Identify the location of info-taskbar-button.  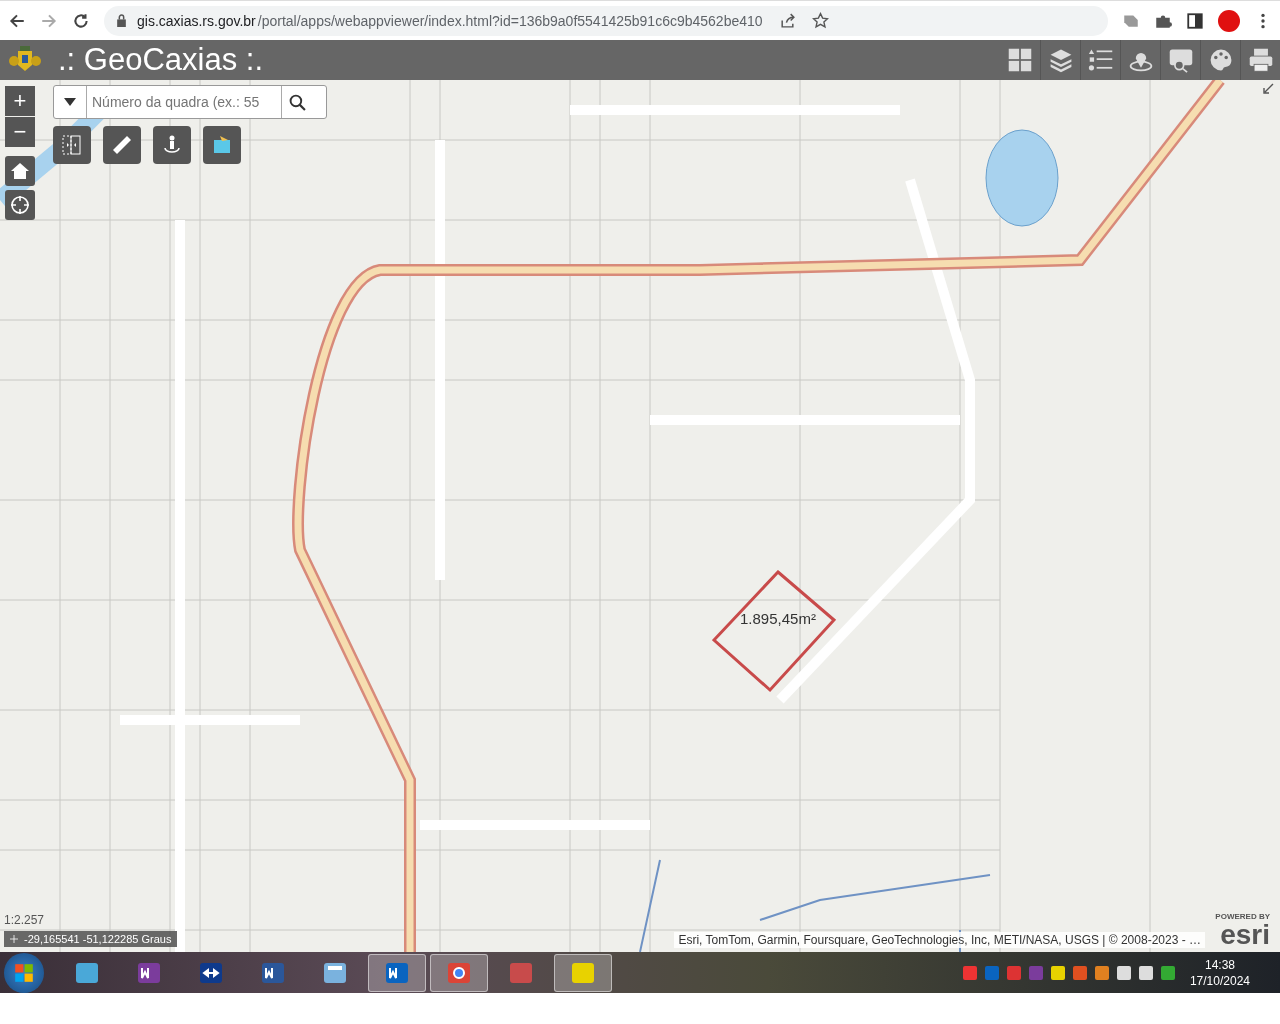
(583, 972).